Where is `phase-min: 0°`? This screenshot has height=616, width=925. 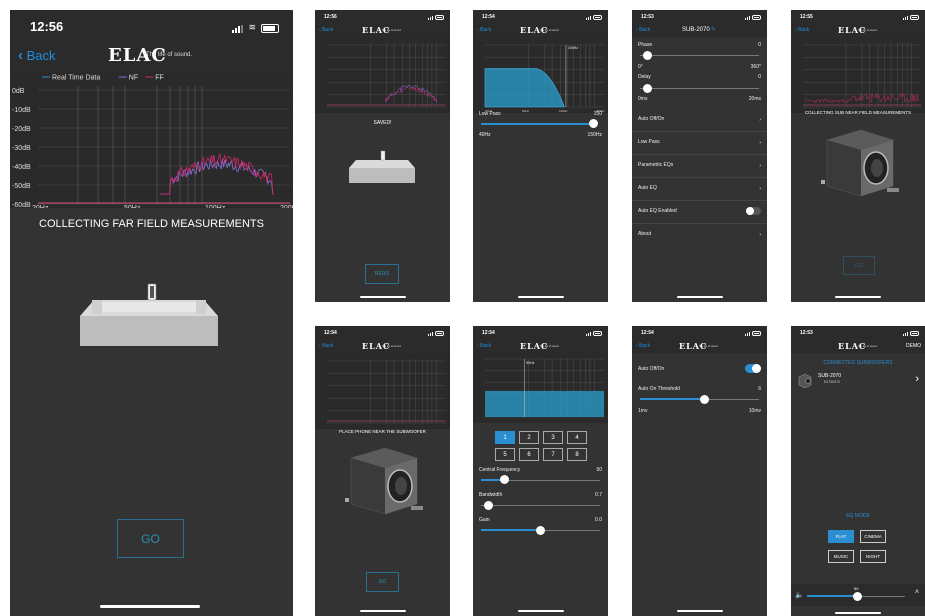 phase-min: 0° is located at coordinates (640, 67).